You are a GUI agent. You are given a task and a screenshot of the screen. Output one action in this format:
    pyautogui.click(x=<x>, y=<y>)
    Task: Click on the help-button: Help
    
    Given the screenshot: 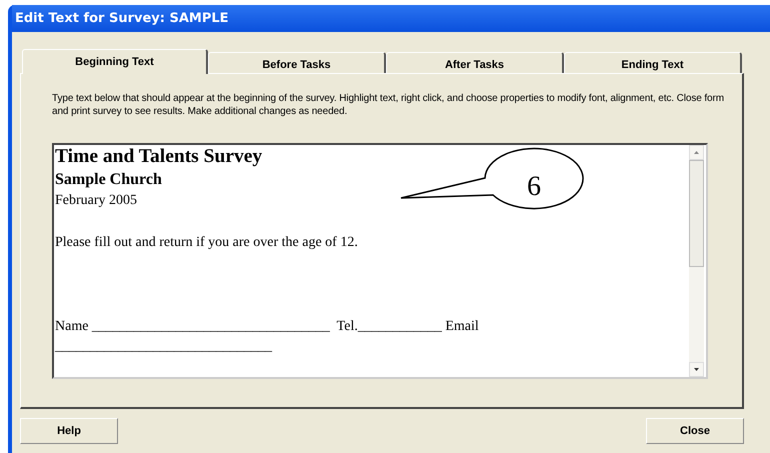 What is the action you would take?
    pyautogui.click(x=69, y=431)
    